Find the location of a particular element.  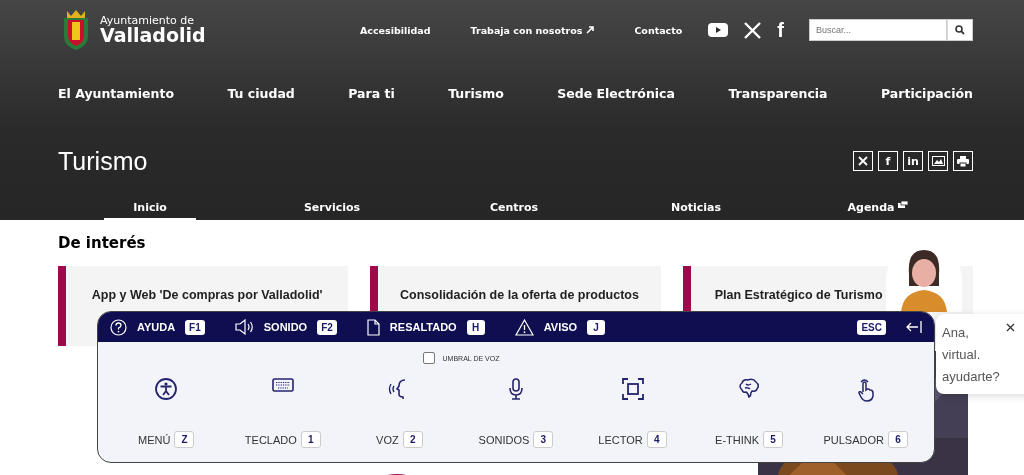

document-icon is located at coordinates (373, 327).